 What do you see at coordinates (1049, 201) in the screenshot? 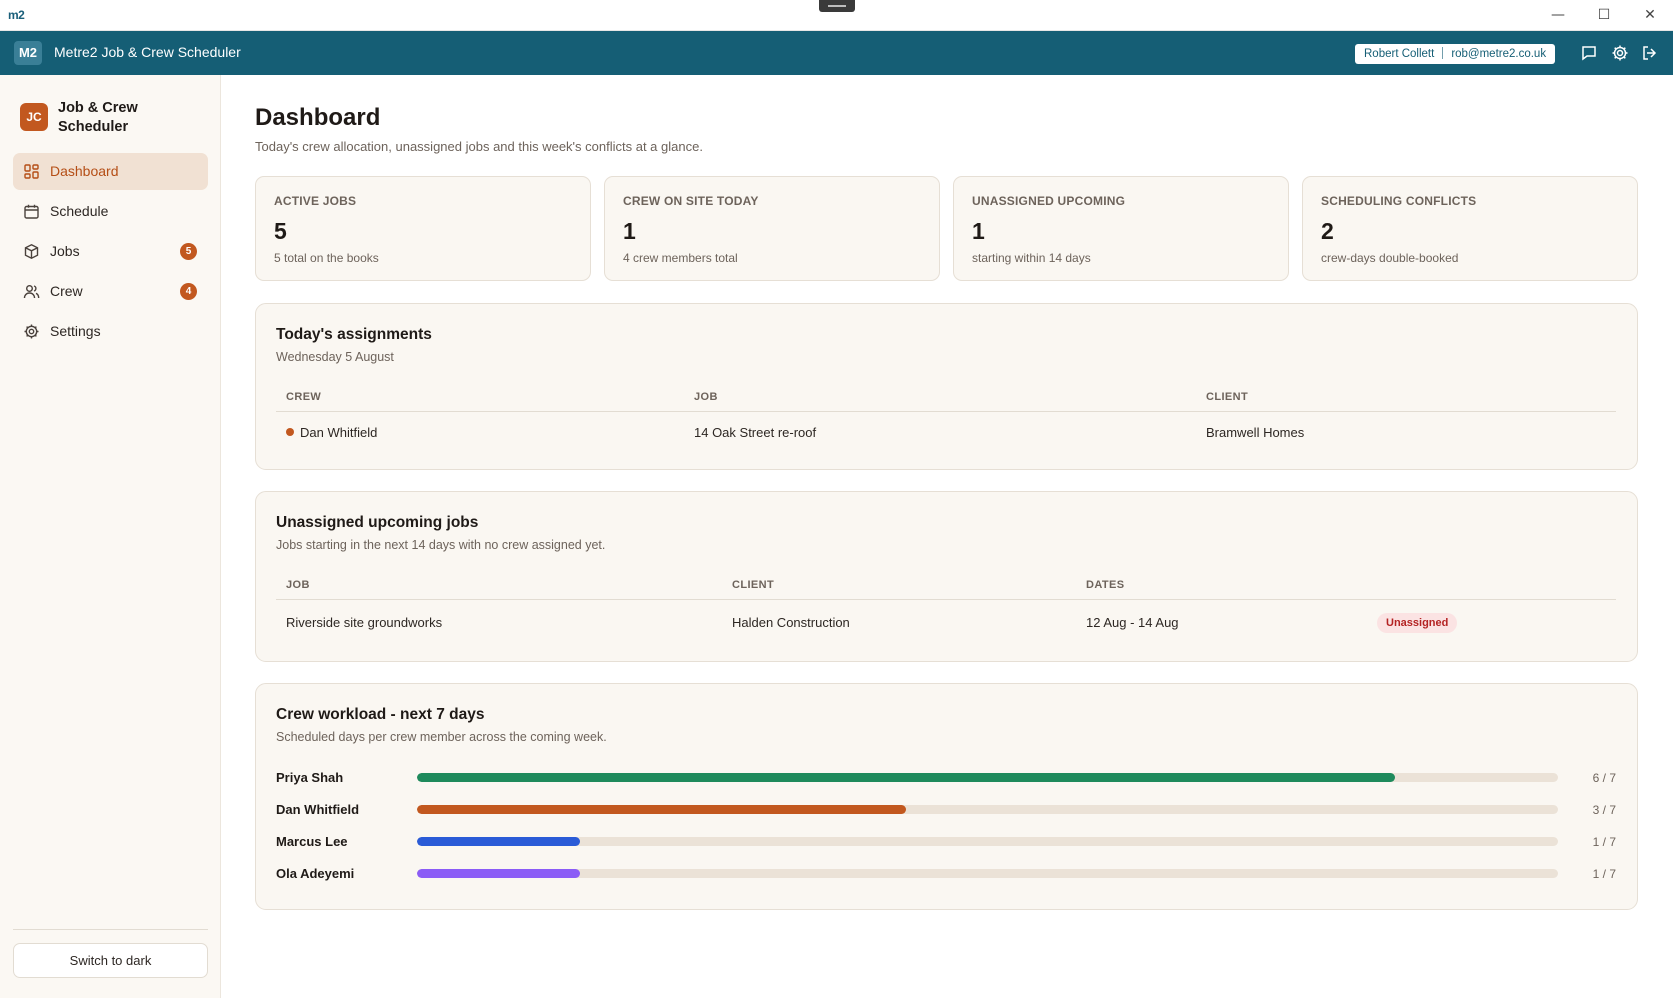
I see `stat-label: UNASSIGNED UPCOMING` at bounding box center [1049, 201].